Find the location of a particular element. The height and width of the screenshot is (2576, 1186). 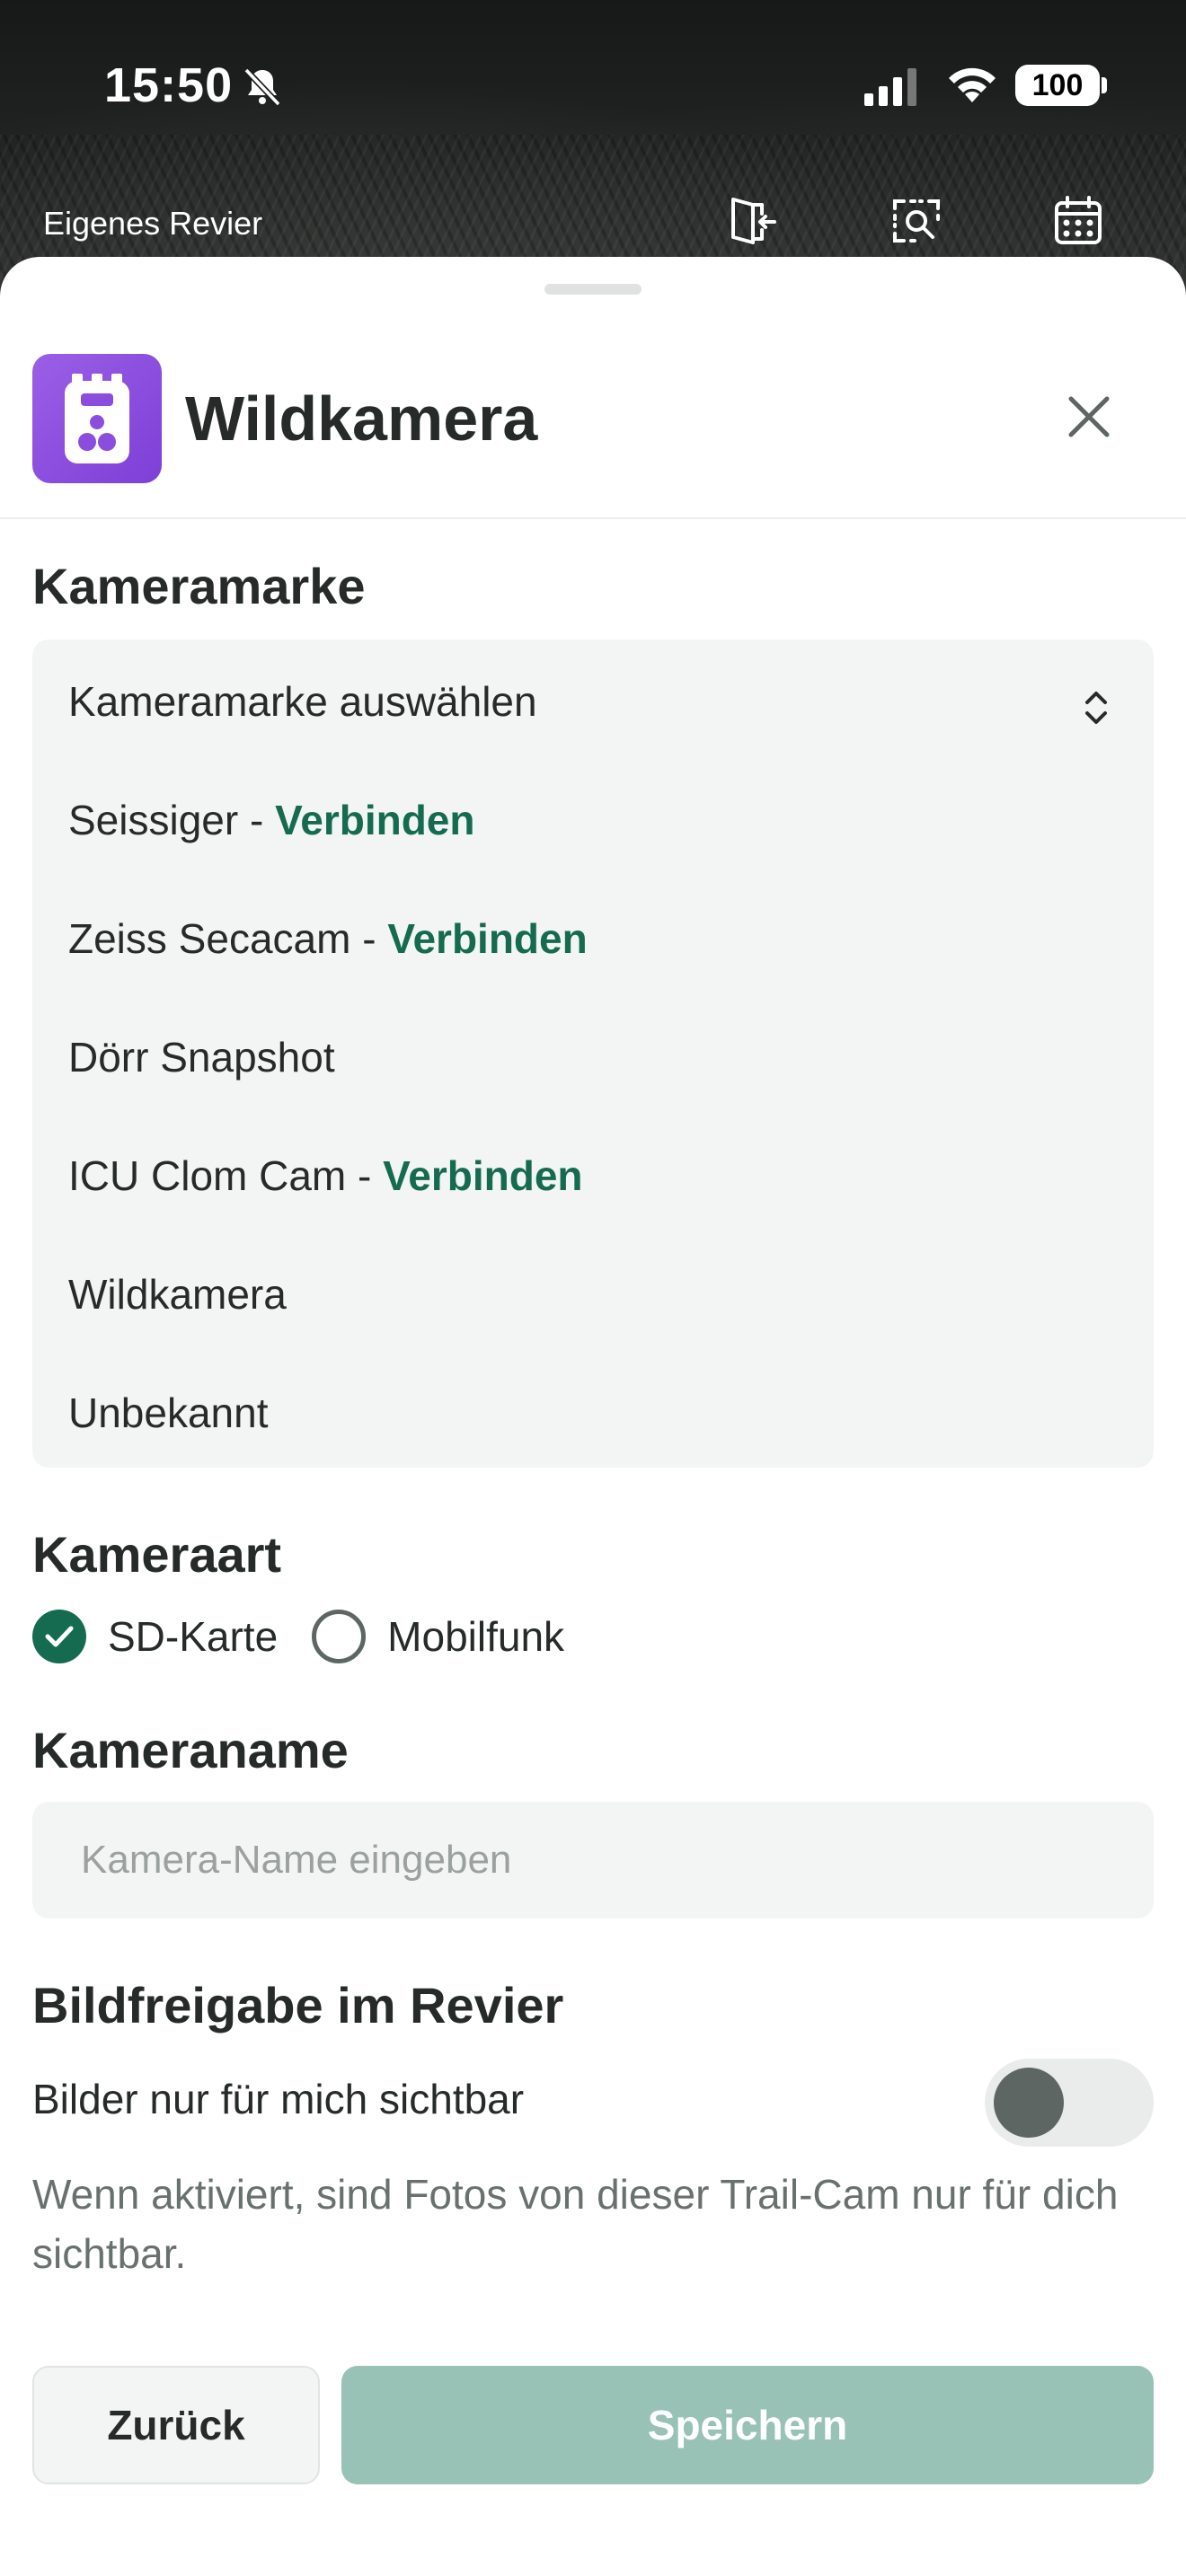

checkmark-icon is located at coordinates (59, 1636).